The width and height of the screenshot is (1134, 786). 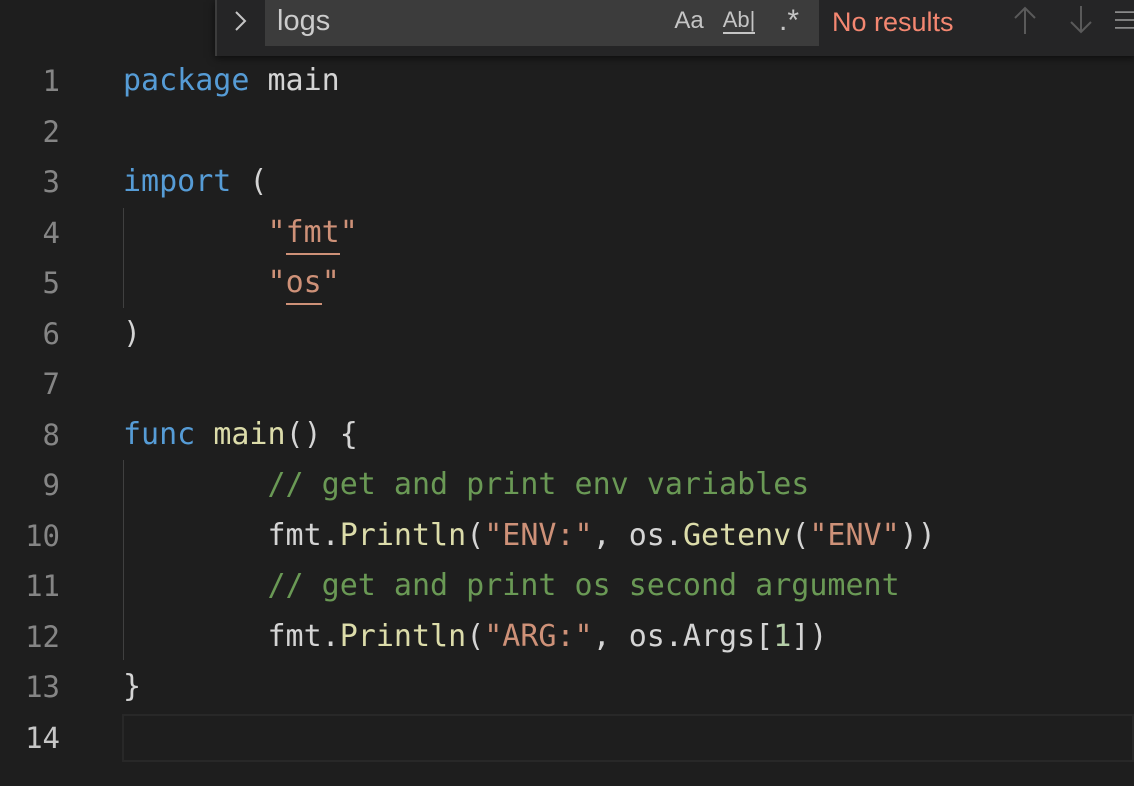 I want to click on code-token: // get and print os second argument, so click(x=583, y=585).